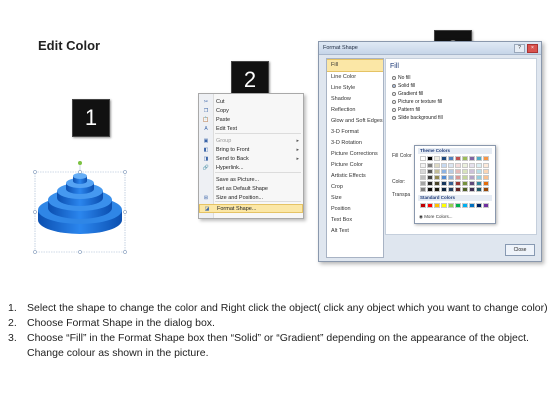 This screenshot has height=420, width=560. I want to click on nav-item: Size, so click(355, 198).